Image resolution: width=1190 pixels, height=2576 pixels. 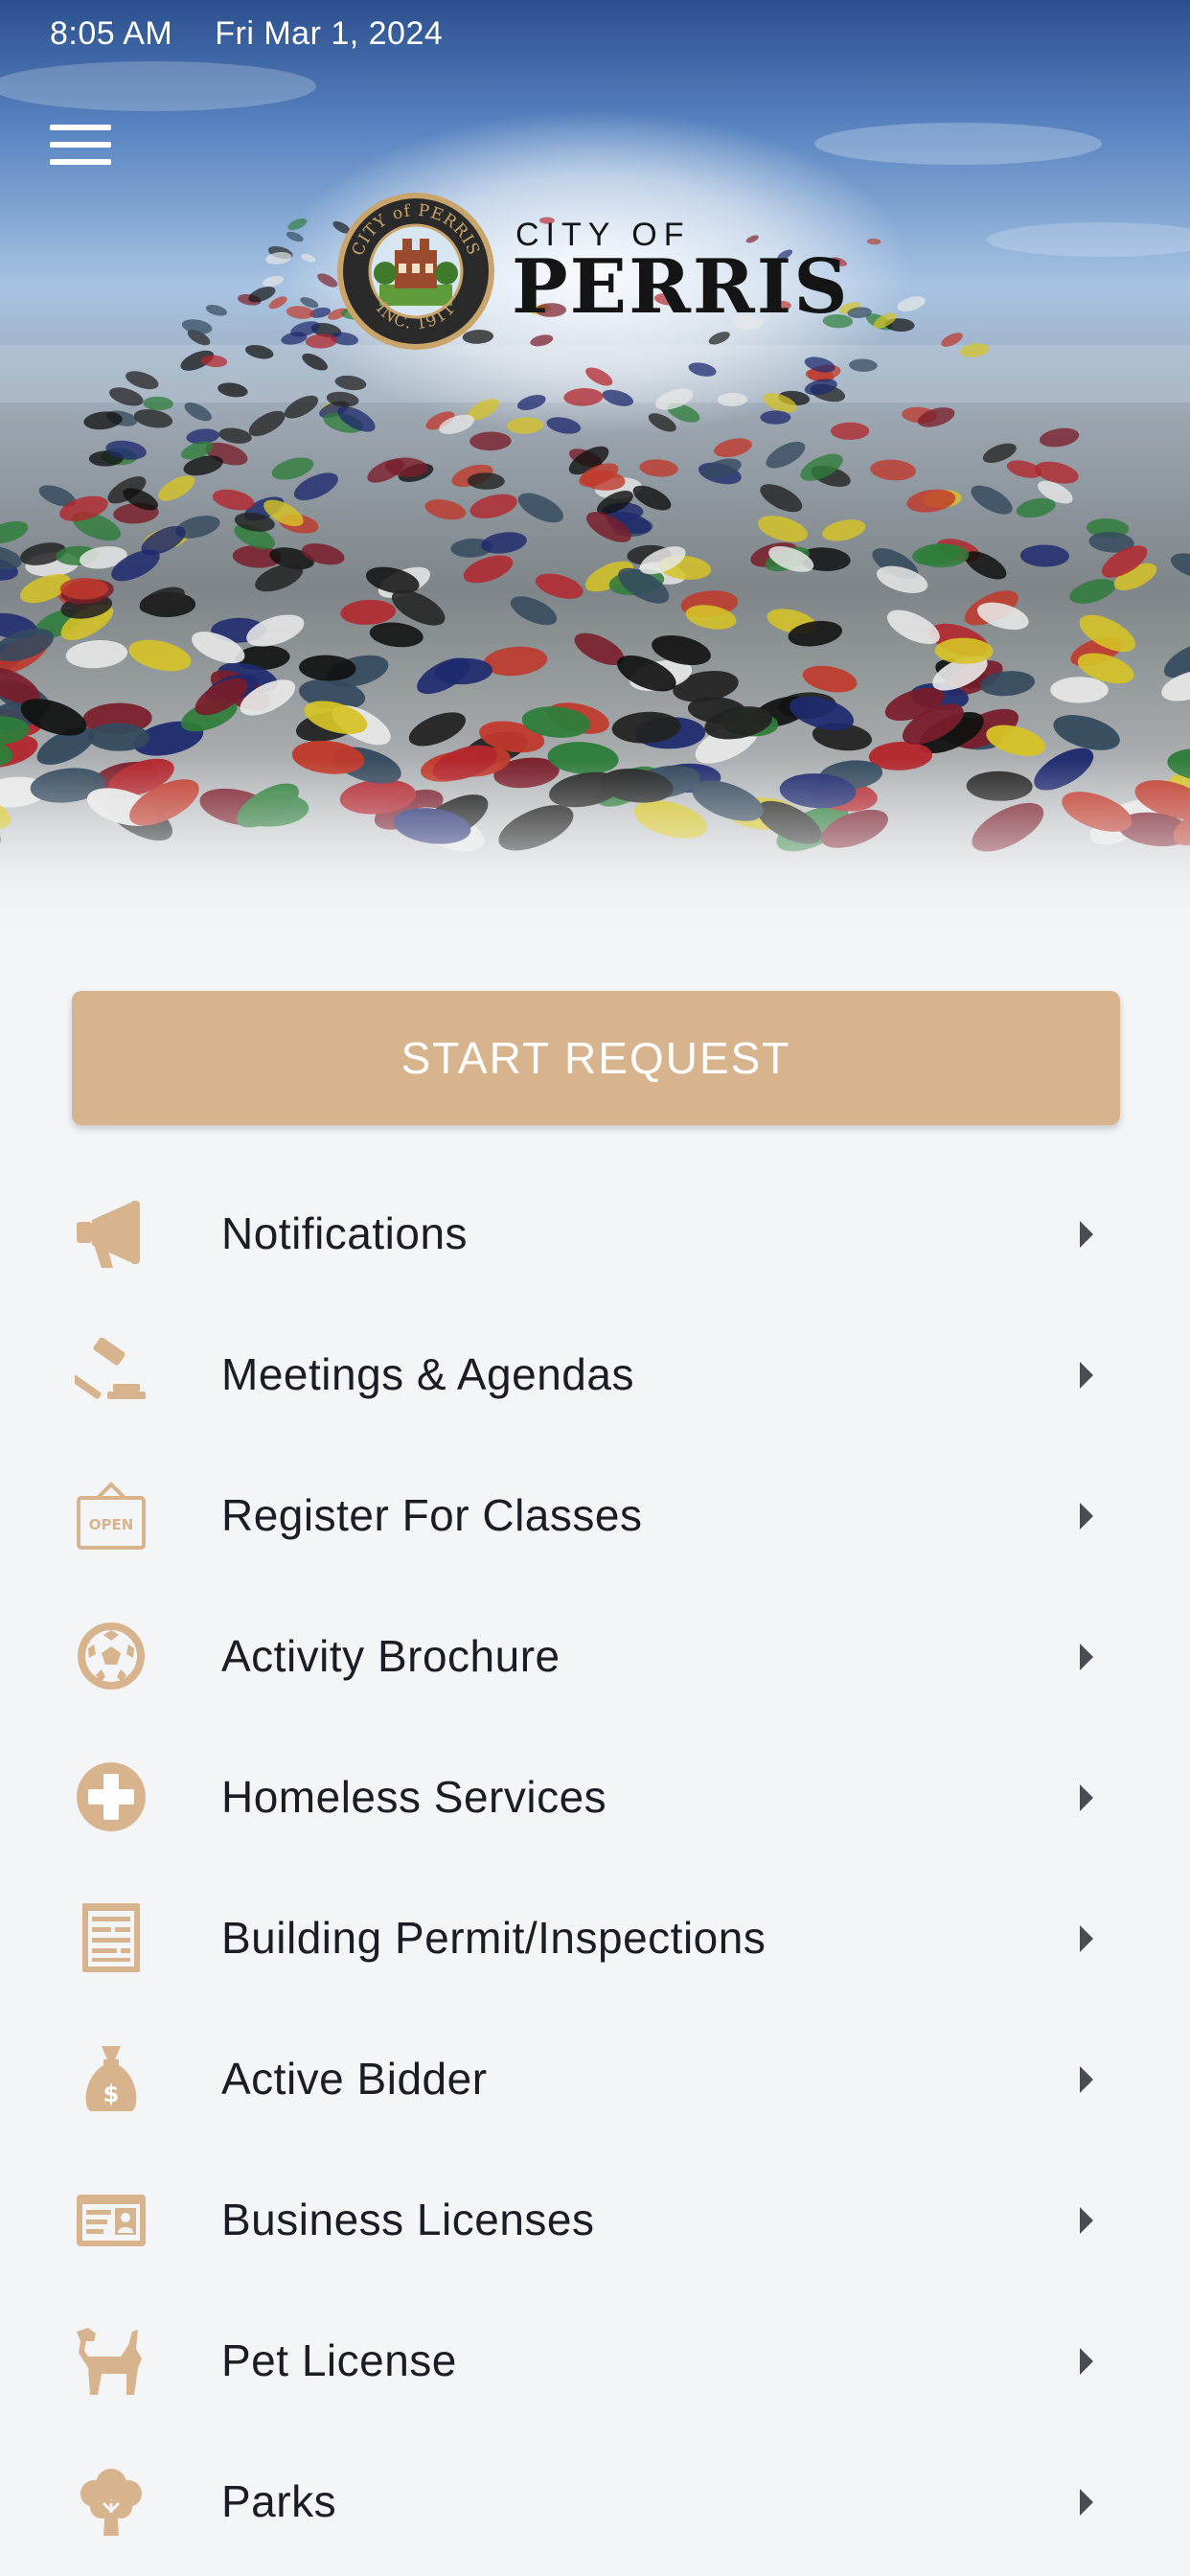 What do you see at coordinates (595, 2499) in the screenshot?
I see `menu-item-parks: Parks` at bounding box center [595, 2499].